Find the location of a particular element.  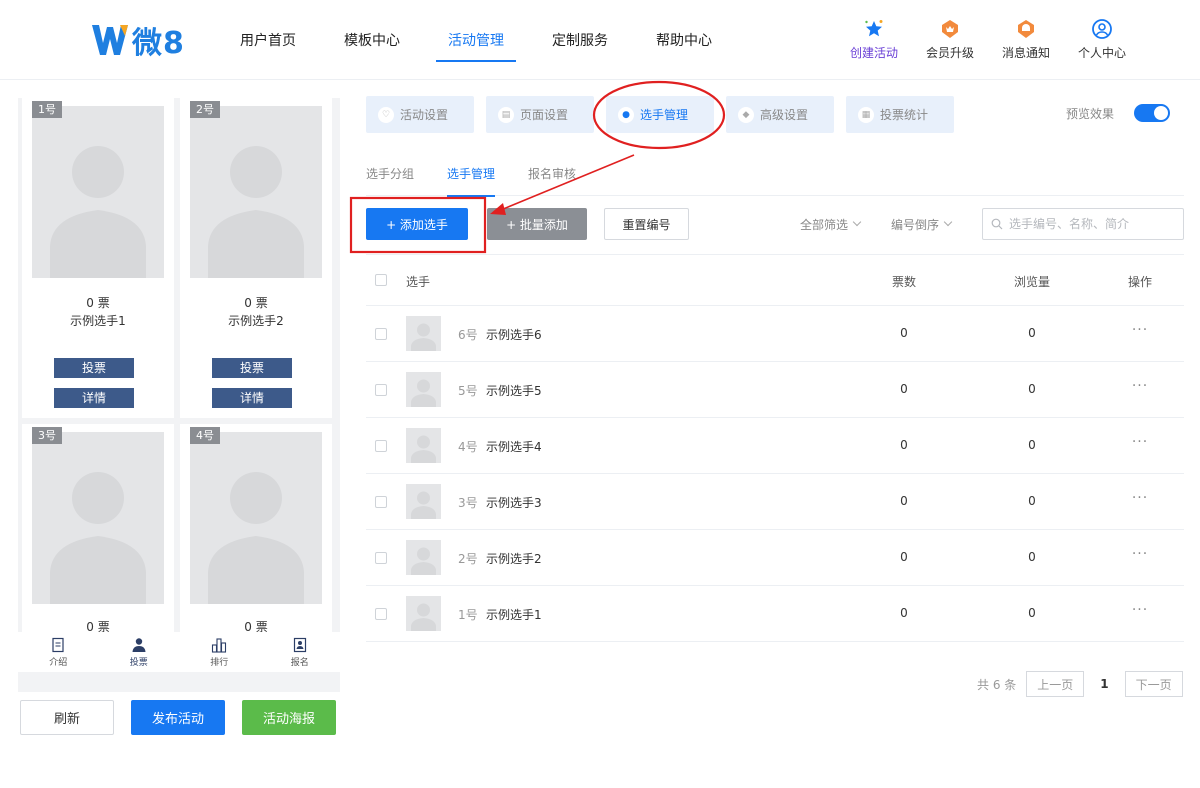

logo-text: 微8 is located at coordinates (158, 43).